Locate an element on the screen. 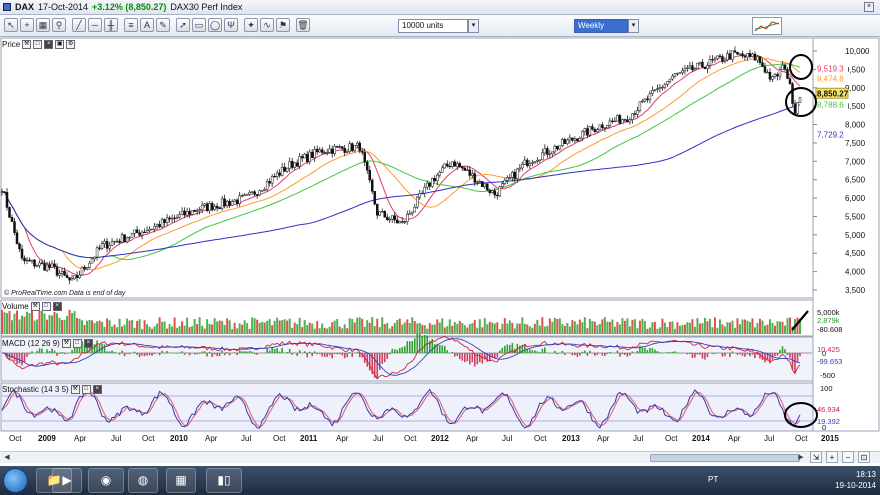 The width and height of the screenshot is (880, 495). zoom-out-icon: − is located at coordinates (848, 457).